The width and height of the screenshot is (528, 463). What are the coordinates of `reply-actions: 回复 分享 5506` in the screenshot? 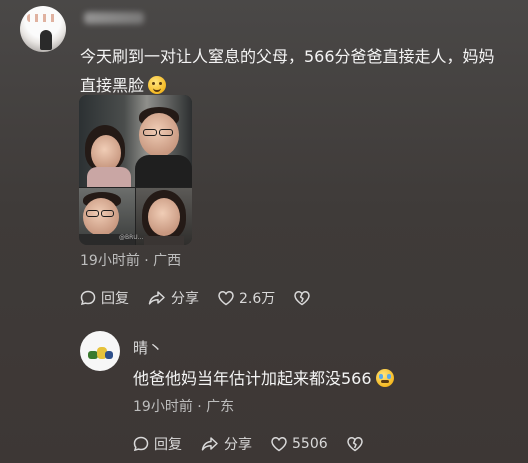 It's located at (259, 444).